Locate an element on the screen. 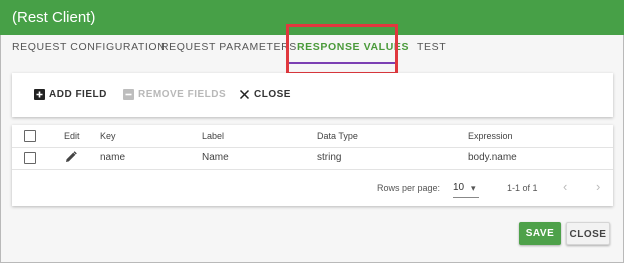 The height and width of the screenshot is (263, 624). tab-request-configuration: REQUEST CONFIGURATION is located at coordinates (88, 47).